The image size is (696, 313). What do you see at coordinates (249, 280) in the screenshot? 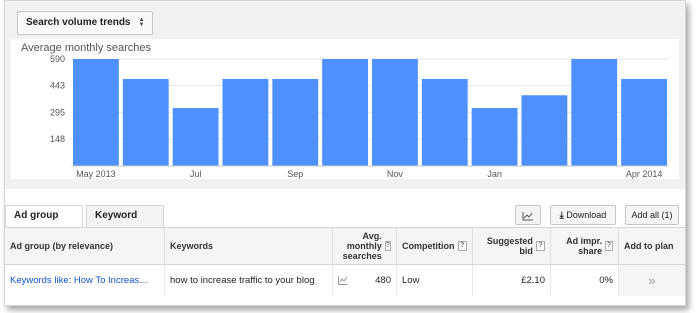
I see `keyword-cell: how to increase traffic to your blog` at bounding box center [249, 280].